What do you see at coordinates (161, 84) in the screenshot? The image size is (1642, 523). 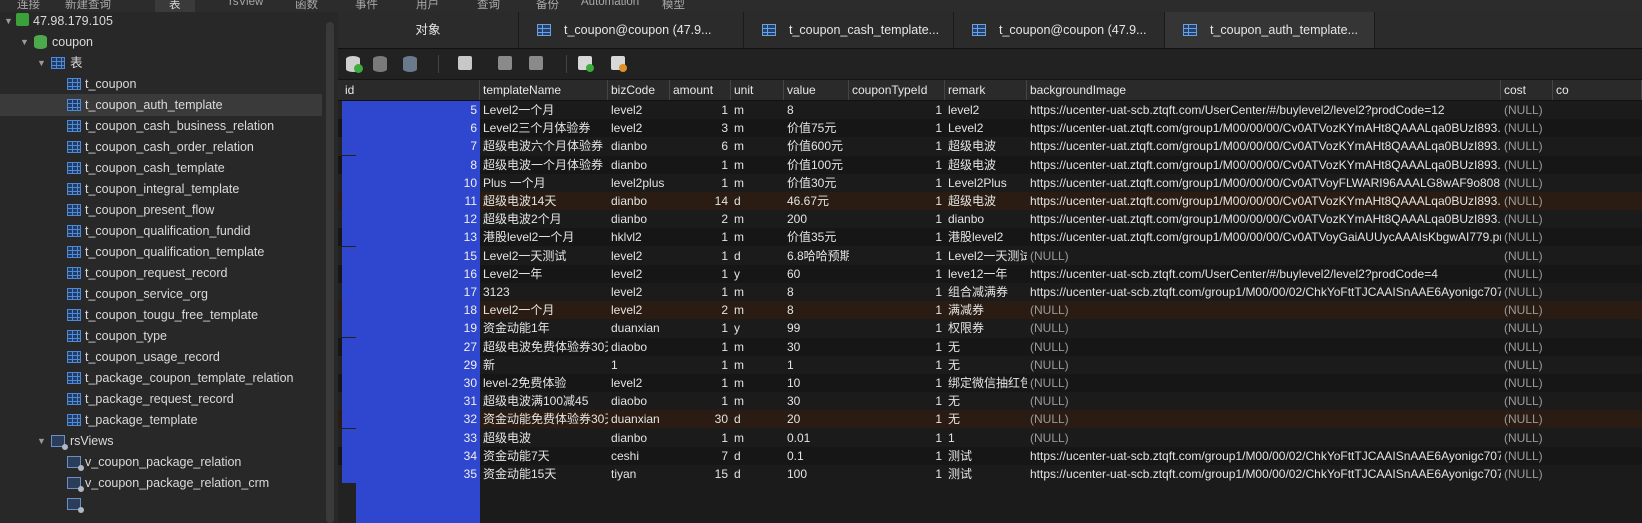 I see `sidebar-table-t_coupon: t_coupon` at bounding box center [161, 84].